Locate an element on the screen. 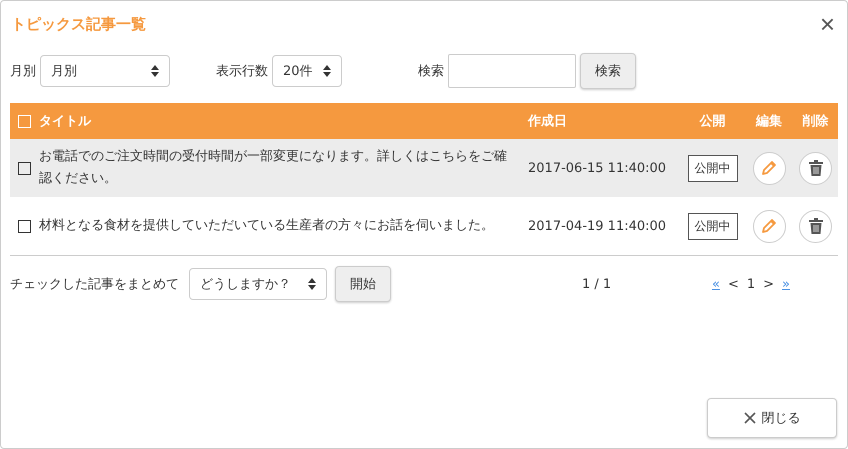 The image size is (848, 449). column-header: 編集 is located at coordinates (769, 121).